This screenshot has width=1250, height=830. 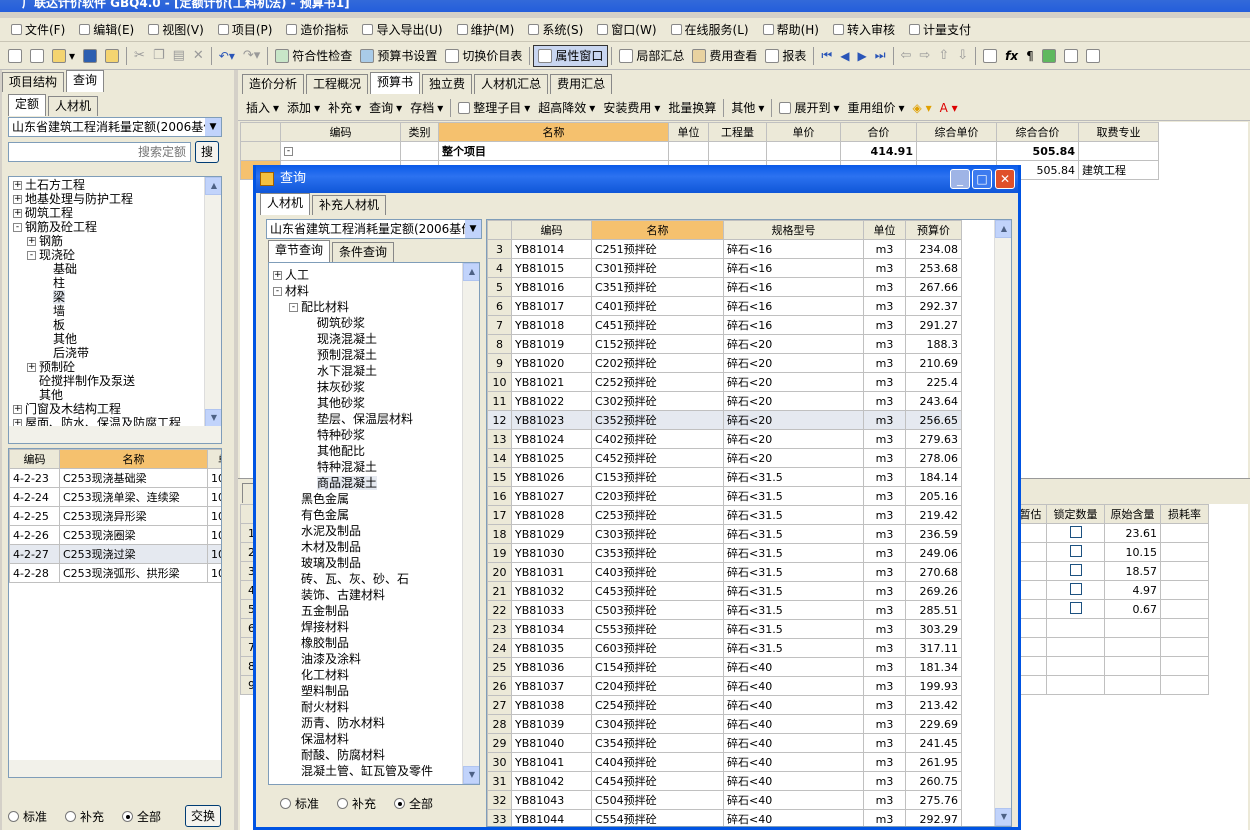 What do you see at coordinates (34, 535) in the screenshot?
I see `code-cell: 4-2-26` at bounding box center [34, 535].